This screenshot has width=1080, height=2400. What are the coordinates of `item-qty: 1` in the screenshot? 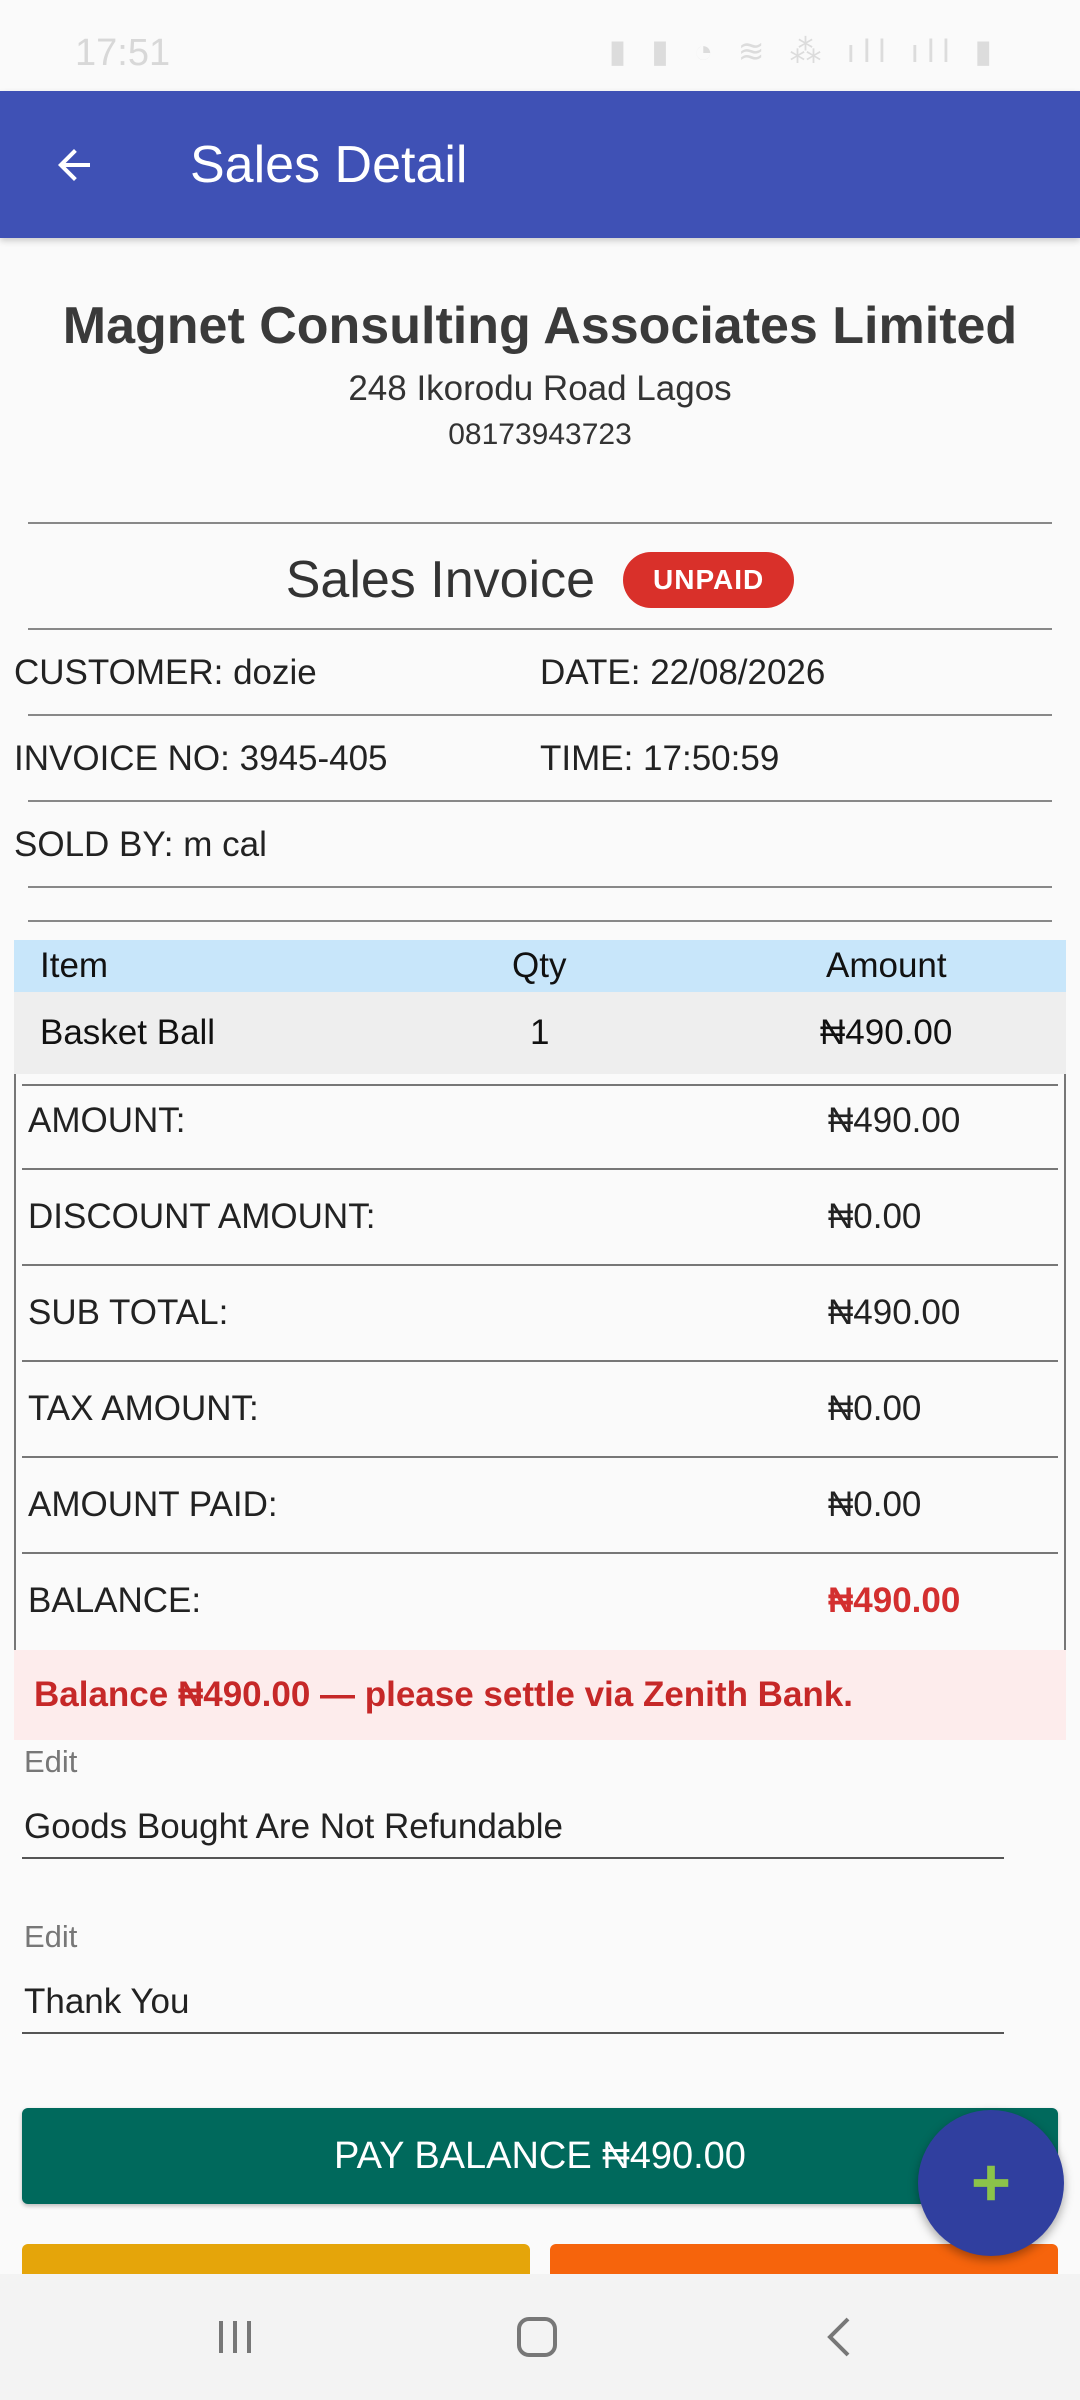 It's located at (540, 1032).